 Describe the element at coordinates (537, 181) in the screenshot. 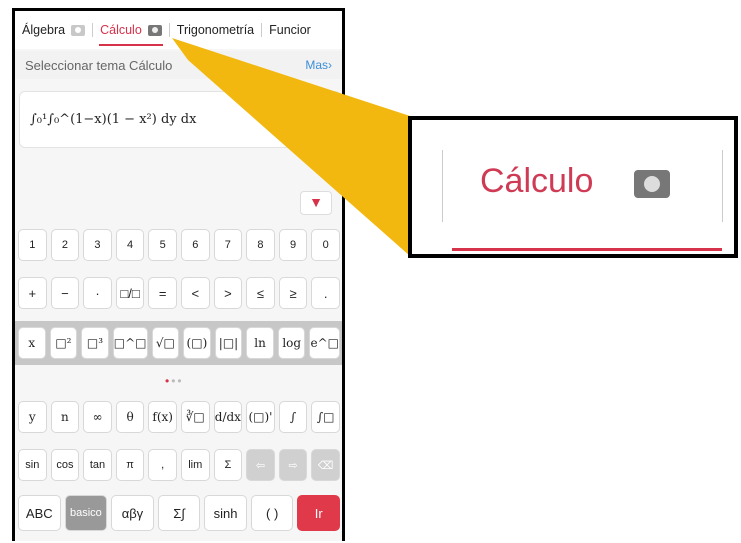

I see `zoom-tab-label: Cálculo` at that location.